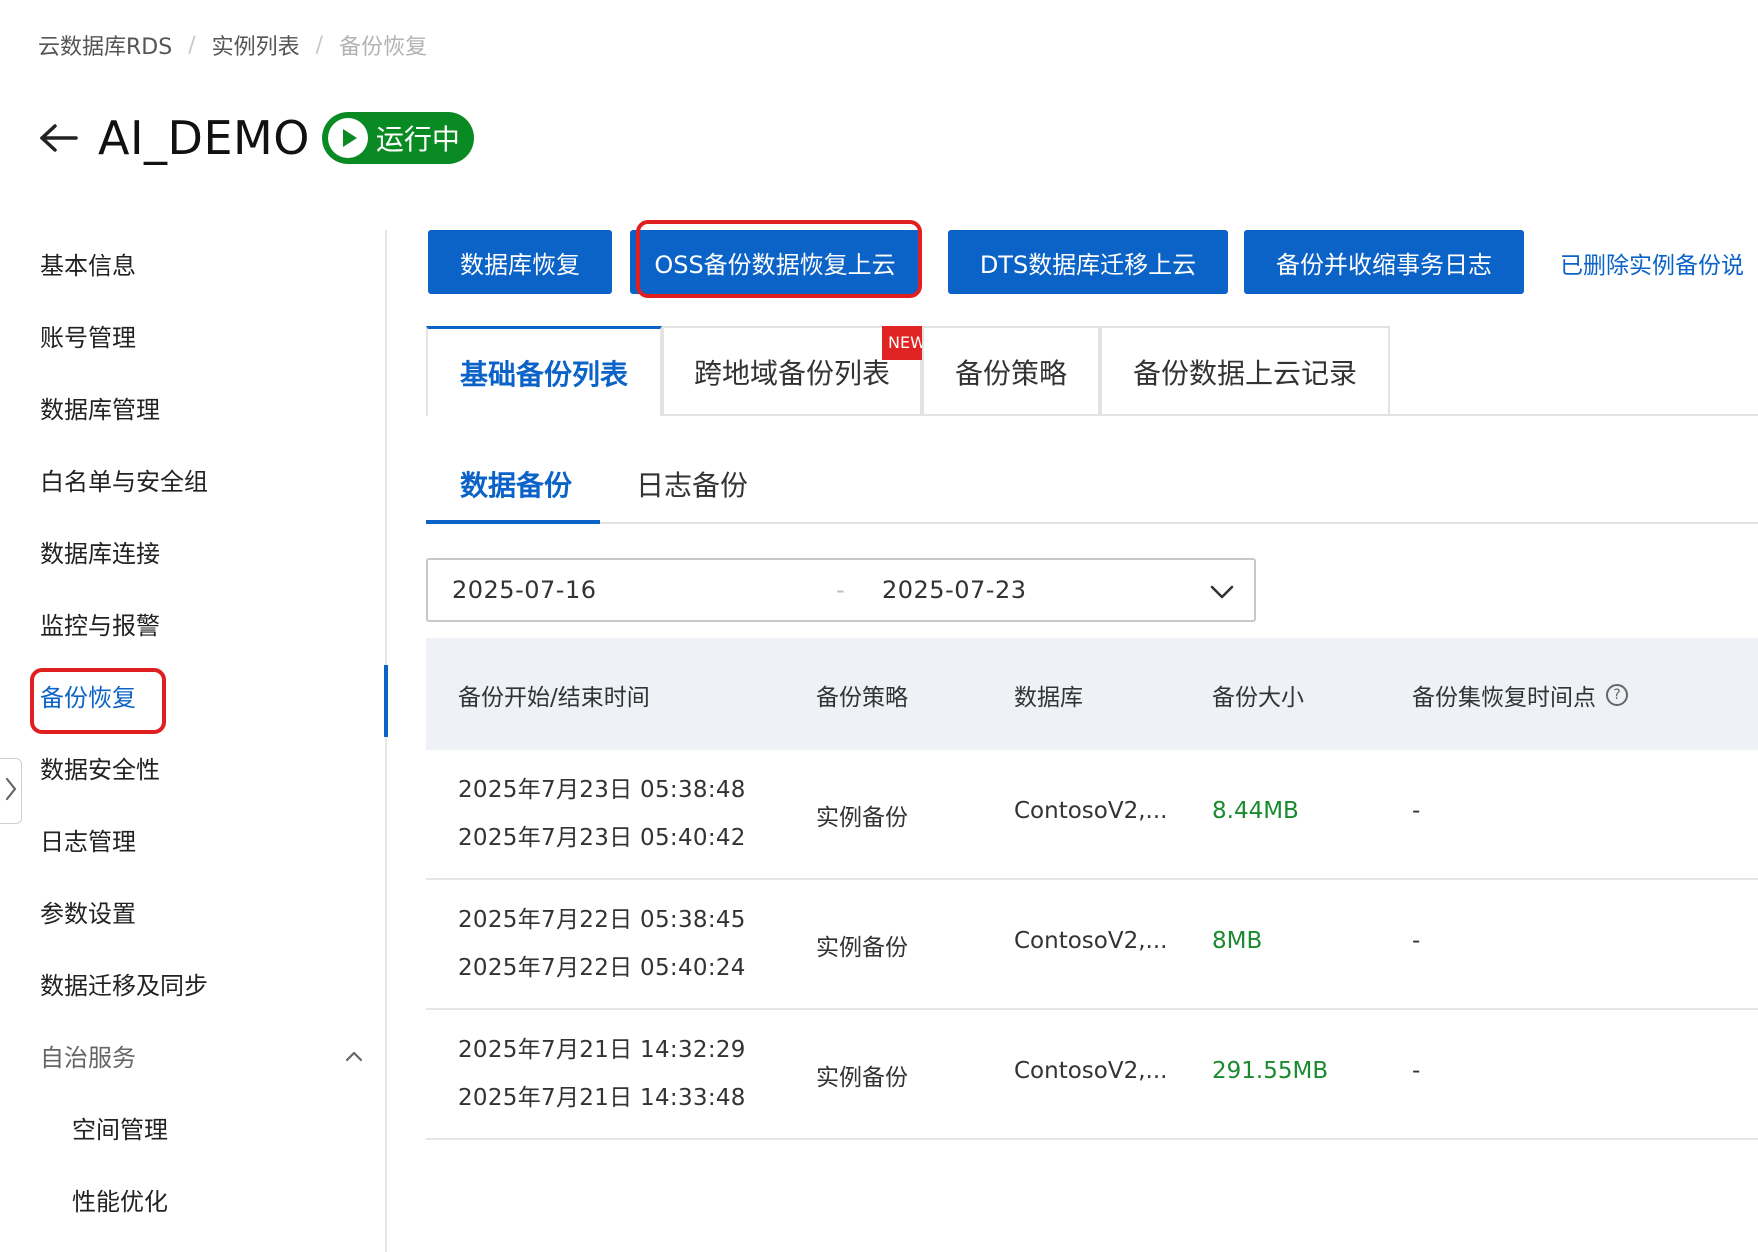 The width and height of the screenshot is (1758, 1252). I want to click on backup-table-header: 备份开始/结束时间 备份策略 数据库 备份大小 备份集恢复时间点 ?, so click(1092, 694).